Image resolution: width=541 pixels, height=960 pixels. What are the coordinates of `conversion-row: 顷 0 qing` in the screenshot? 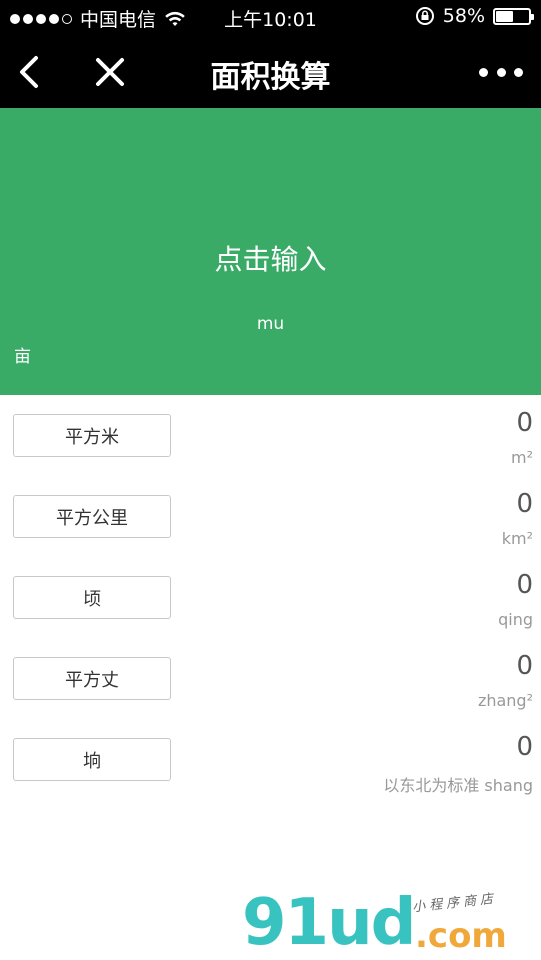 It's located at (270, 608).